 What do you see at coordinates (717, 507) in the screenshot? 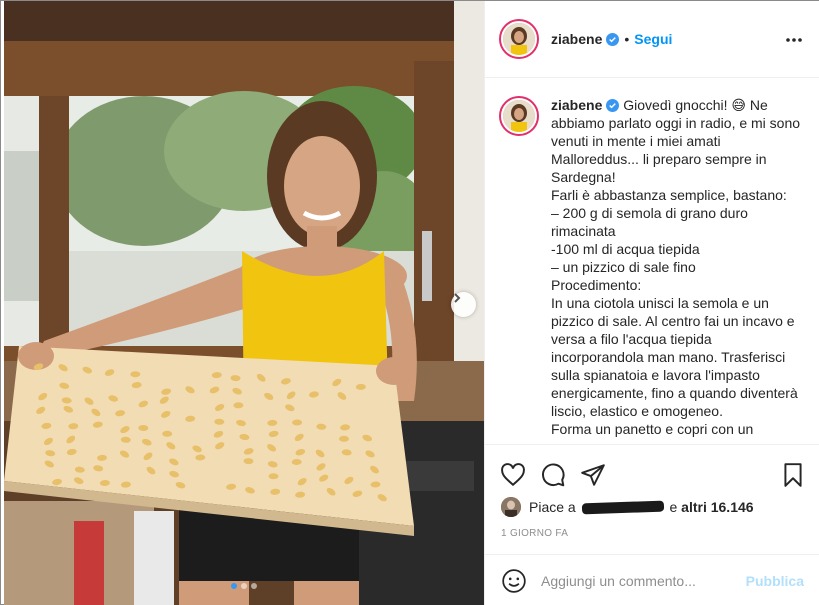
I see `likes-count-link: altri 16.146` at bounding box center [717, 507].